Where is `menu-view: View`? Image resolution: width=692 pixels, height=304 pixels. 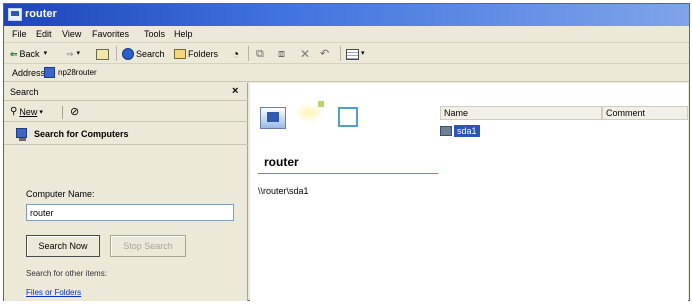
menu-view: View is located at coordinates (71, 34).